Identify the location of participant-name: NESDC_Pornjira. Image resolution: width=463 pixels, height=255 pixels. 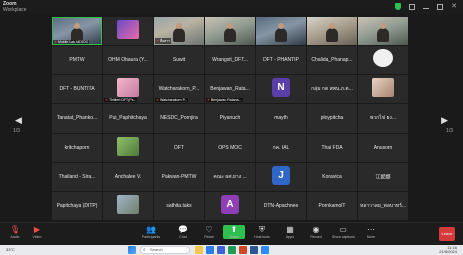
(179, 118).